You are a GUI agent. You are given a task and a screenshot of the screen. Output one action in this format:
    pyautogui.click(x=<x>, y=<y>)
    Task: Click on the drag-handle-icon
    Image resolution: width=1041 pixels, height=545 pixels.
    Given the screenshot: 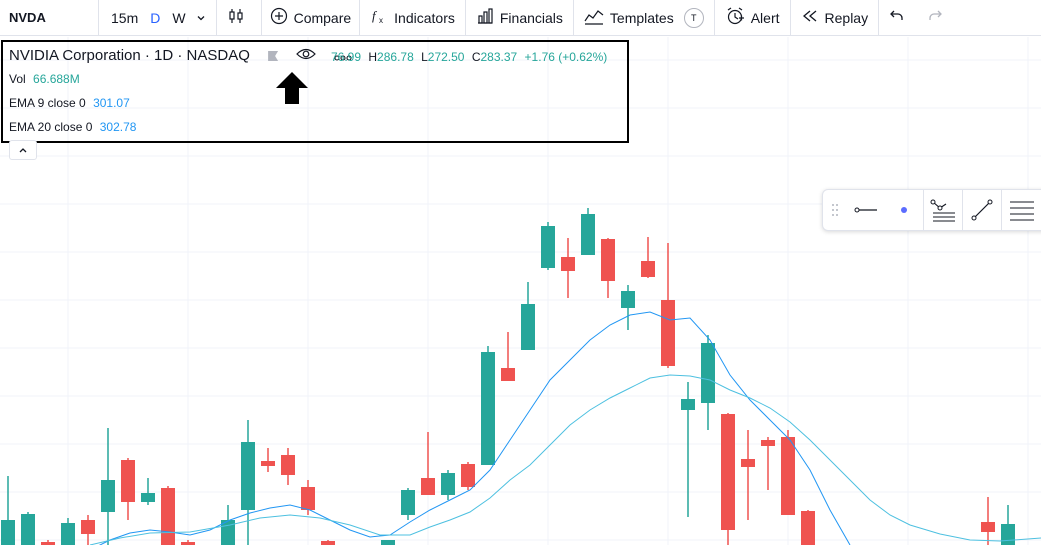 What is the action you would take?
    pyautogui.click(x=835, y=210)
    